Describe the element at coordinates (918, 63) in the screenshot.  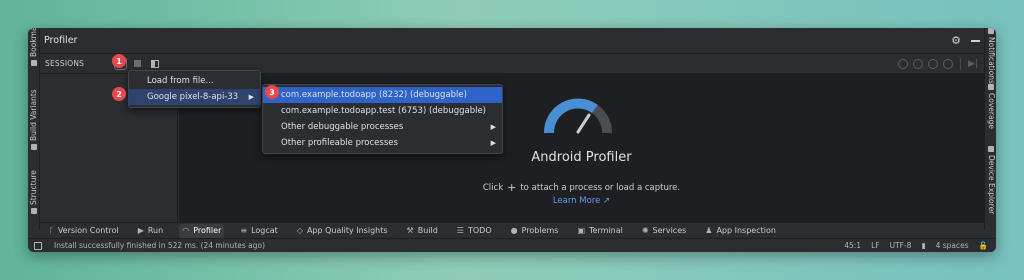
I see `zoom-in-icon` at that location.